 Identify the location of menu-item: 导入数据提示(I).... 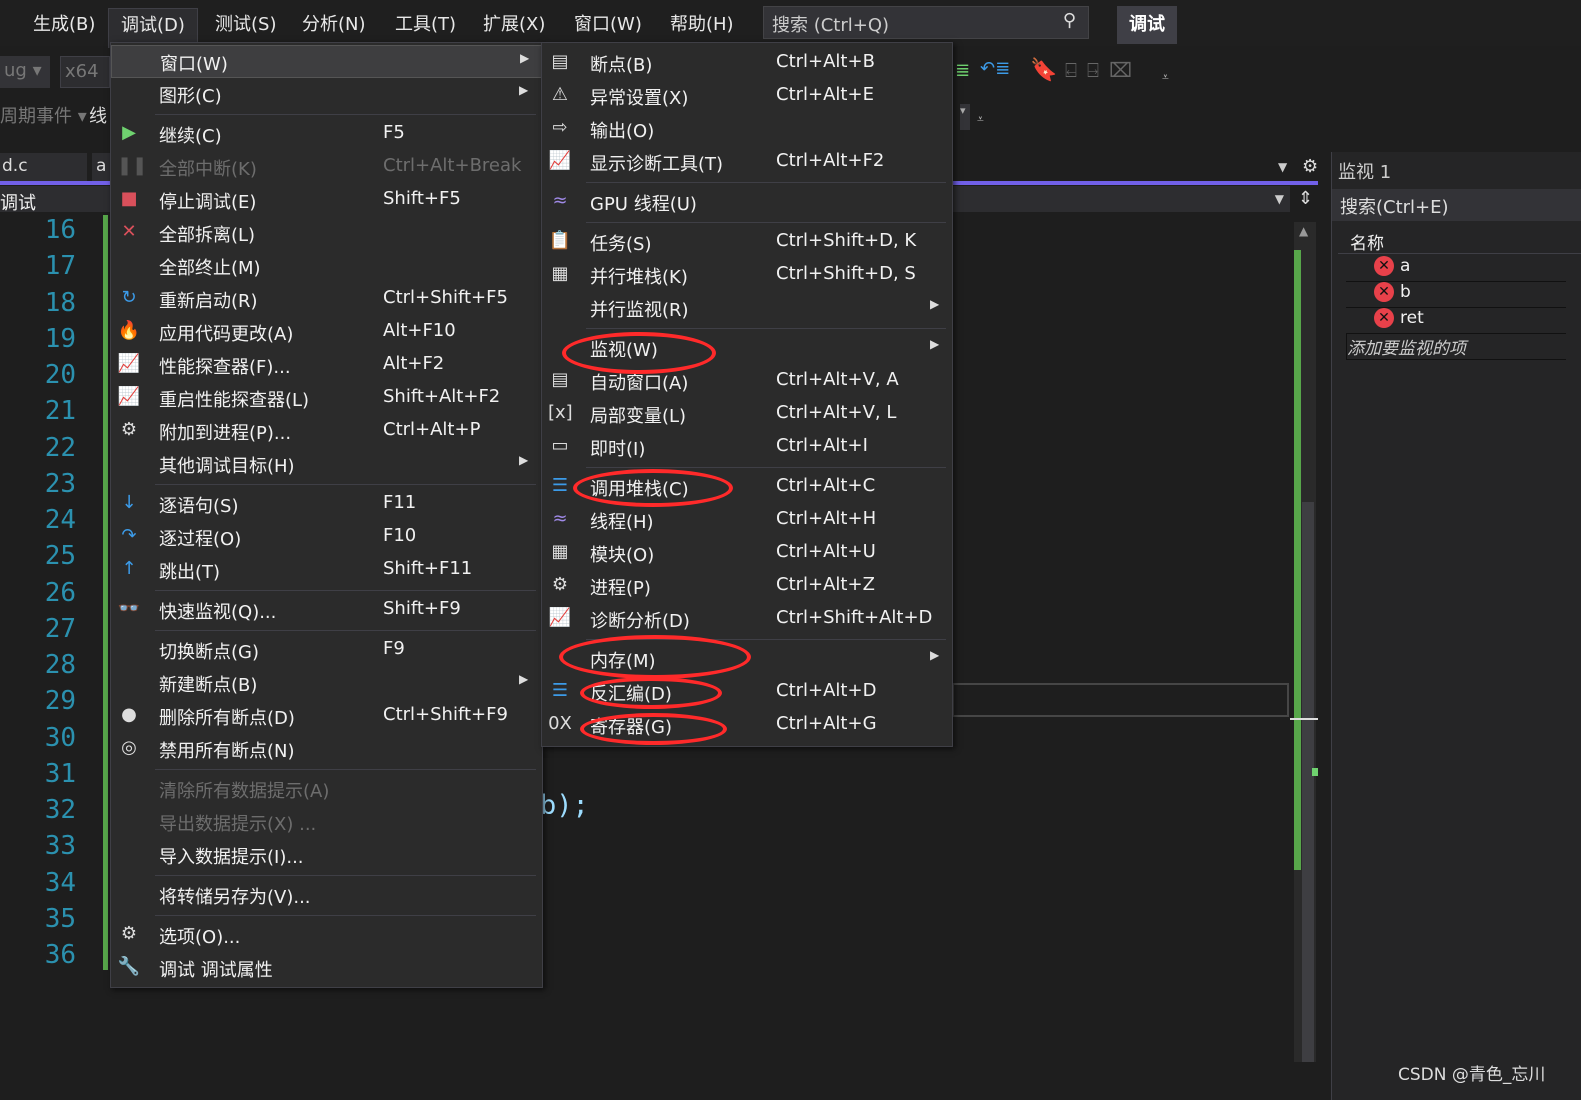
(326, 855).